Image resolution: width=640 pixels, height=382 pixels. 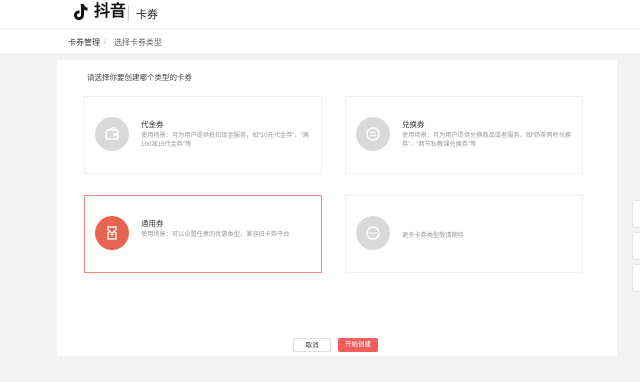 I want to click on action-bar: 取消 开始创建, so click(x=320, y=345).